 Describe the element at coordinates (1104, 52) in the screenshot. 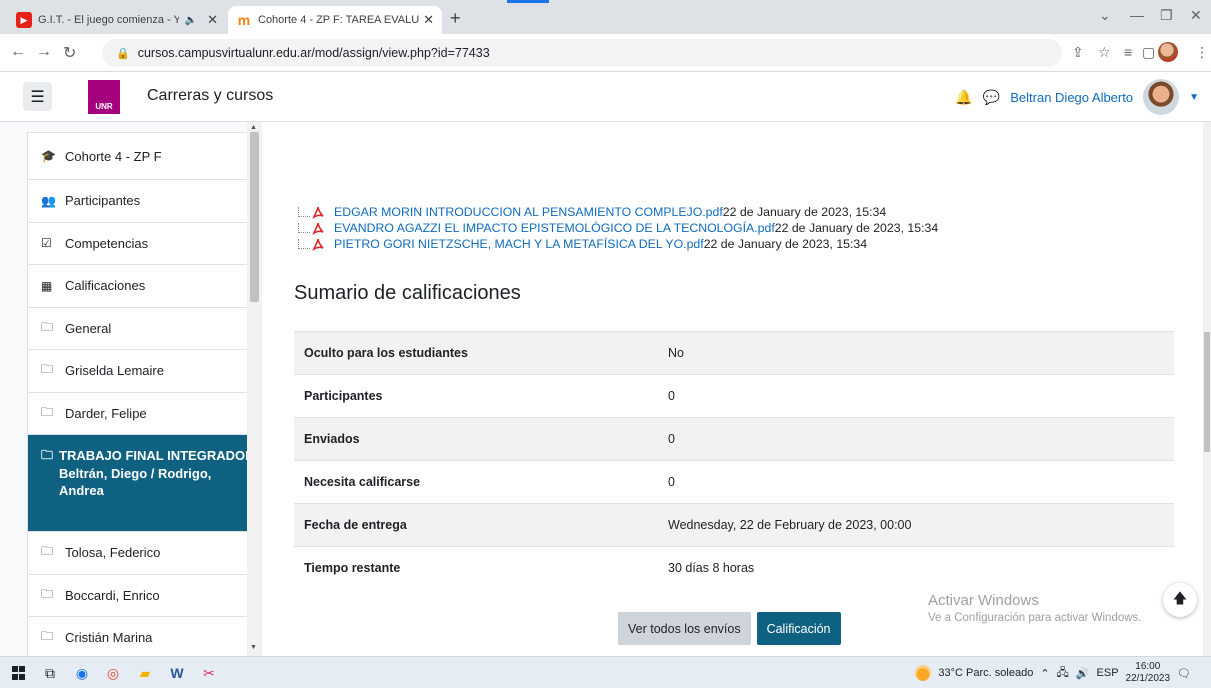

I see `bookmark-star-icon: ☆` at that location.